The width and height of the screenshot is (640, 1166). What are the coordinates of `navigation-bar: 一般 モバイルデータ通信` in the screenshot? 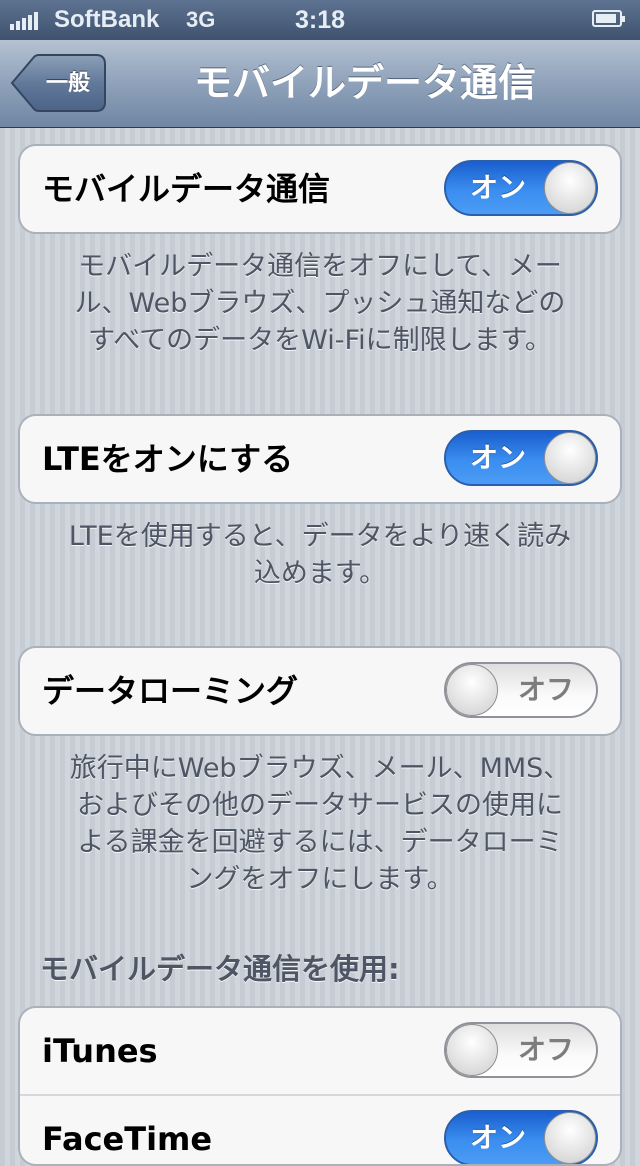 It's located at (320, 84).